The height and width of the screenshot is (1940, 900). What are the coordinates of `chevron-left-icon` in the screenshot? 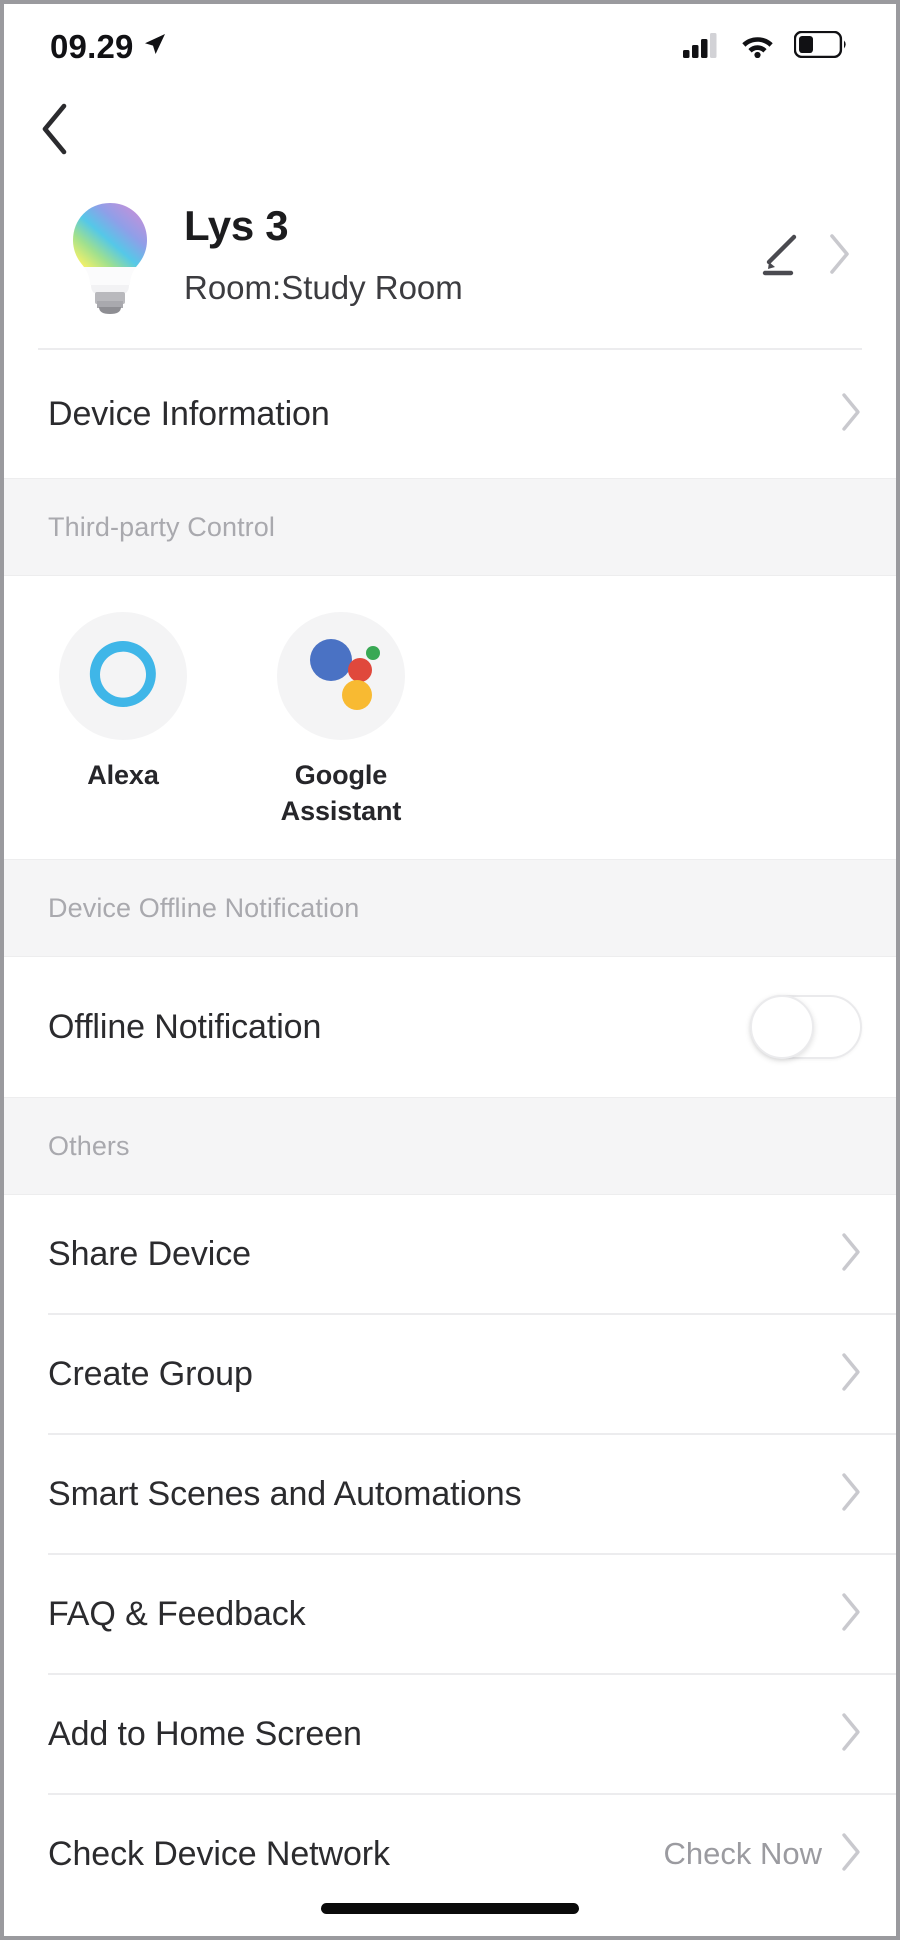 It's located at (55, 131).